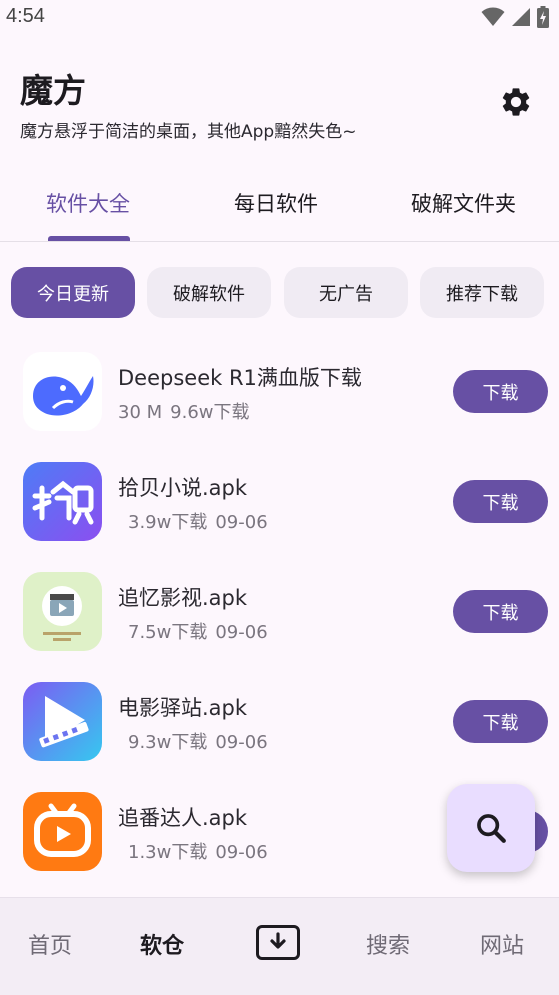  I want to click on tab-indicator, so click(89, 238).